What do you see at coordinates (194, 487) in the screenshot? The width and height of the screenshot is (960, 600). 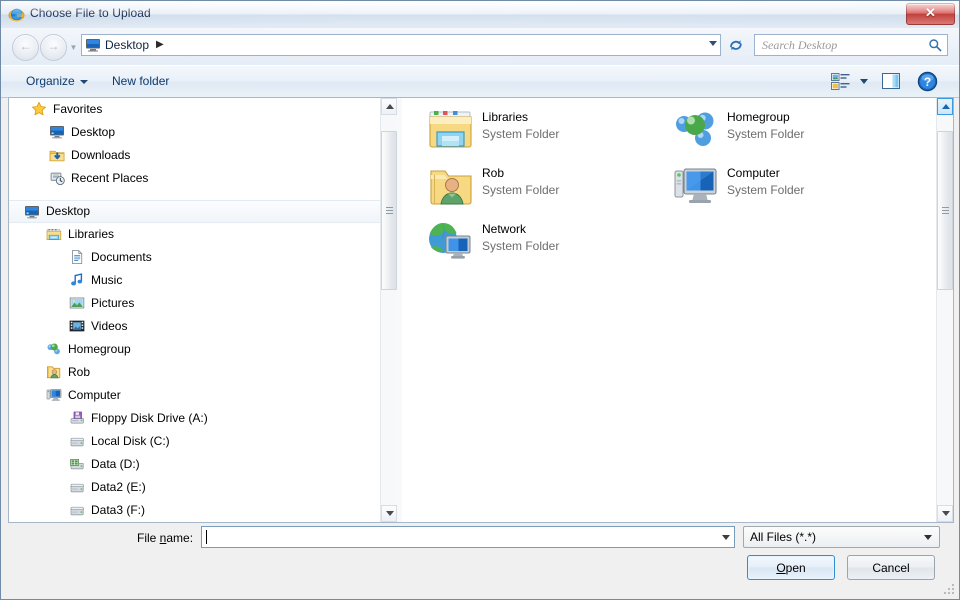 I see `sidebar-item-data2-e: Data2 (E:)` at bounding box center [194, 487].